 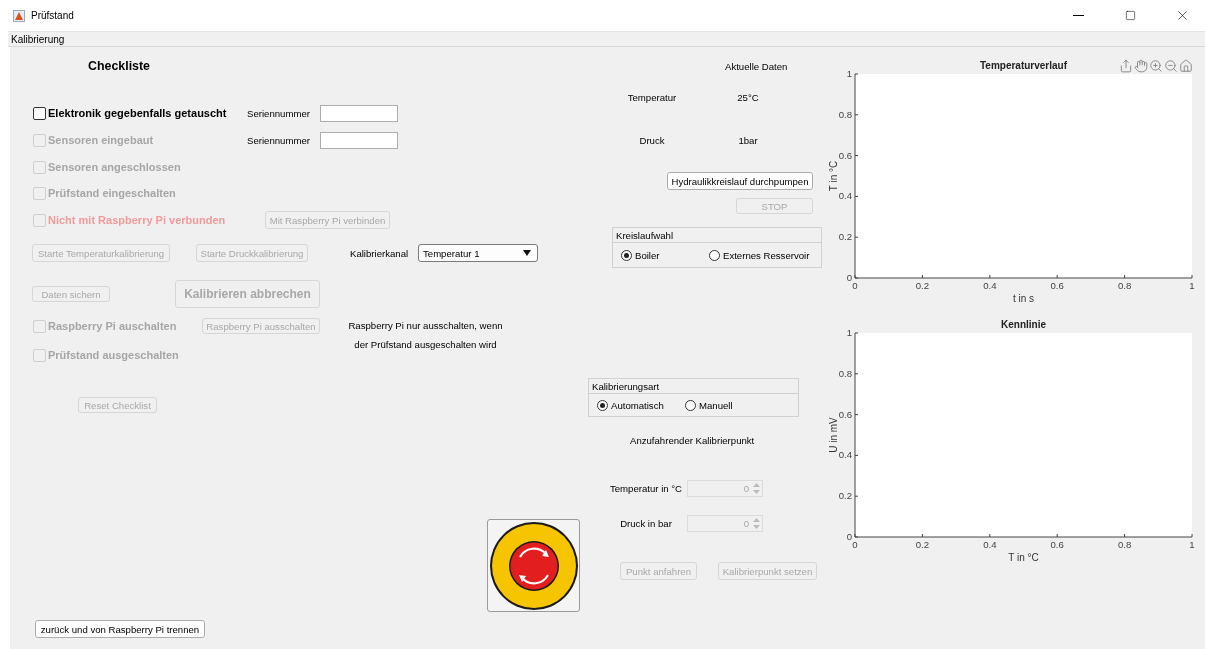 What do you see at coordinates (756, 66) in the screenshot?
I see `section-title: Aktuelle Daten` at bounding box center [756, 66].